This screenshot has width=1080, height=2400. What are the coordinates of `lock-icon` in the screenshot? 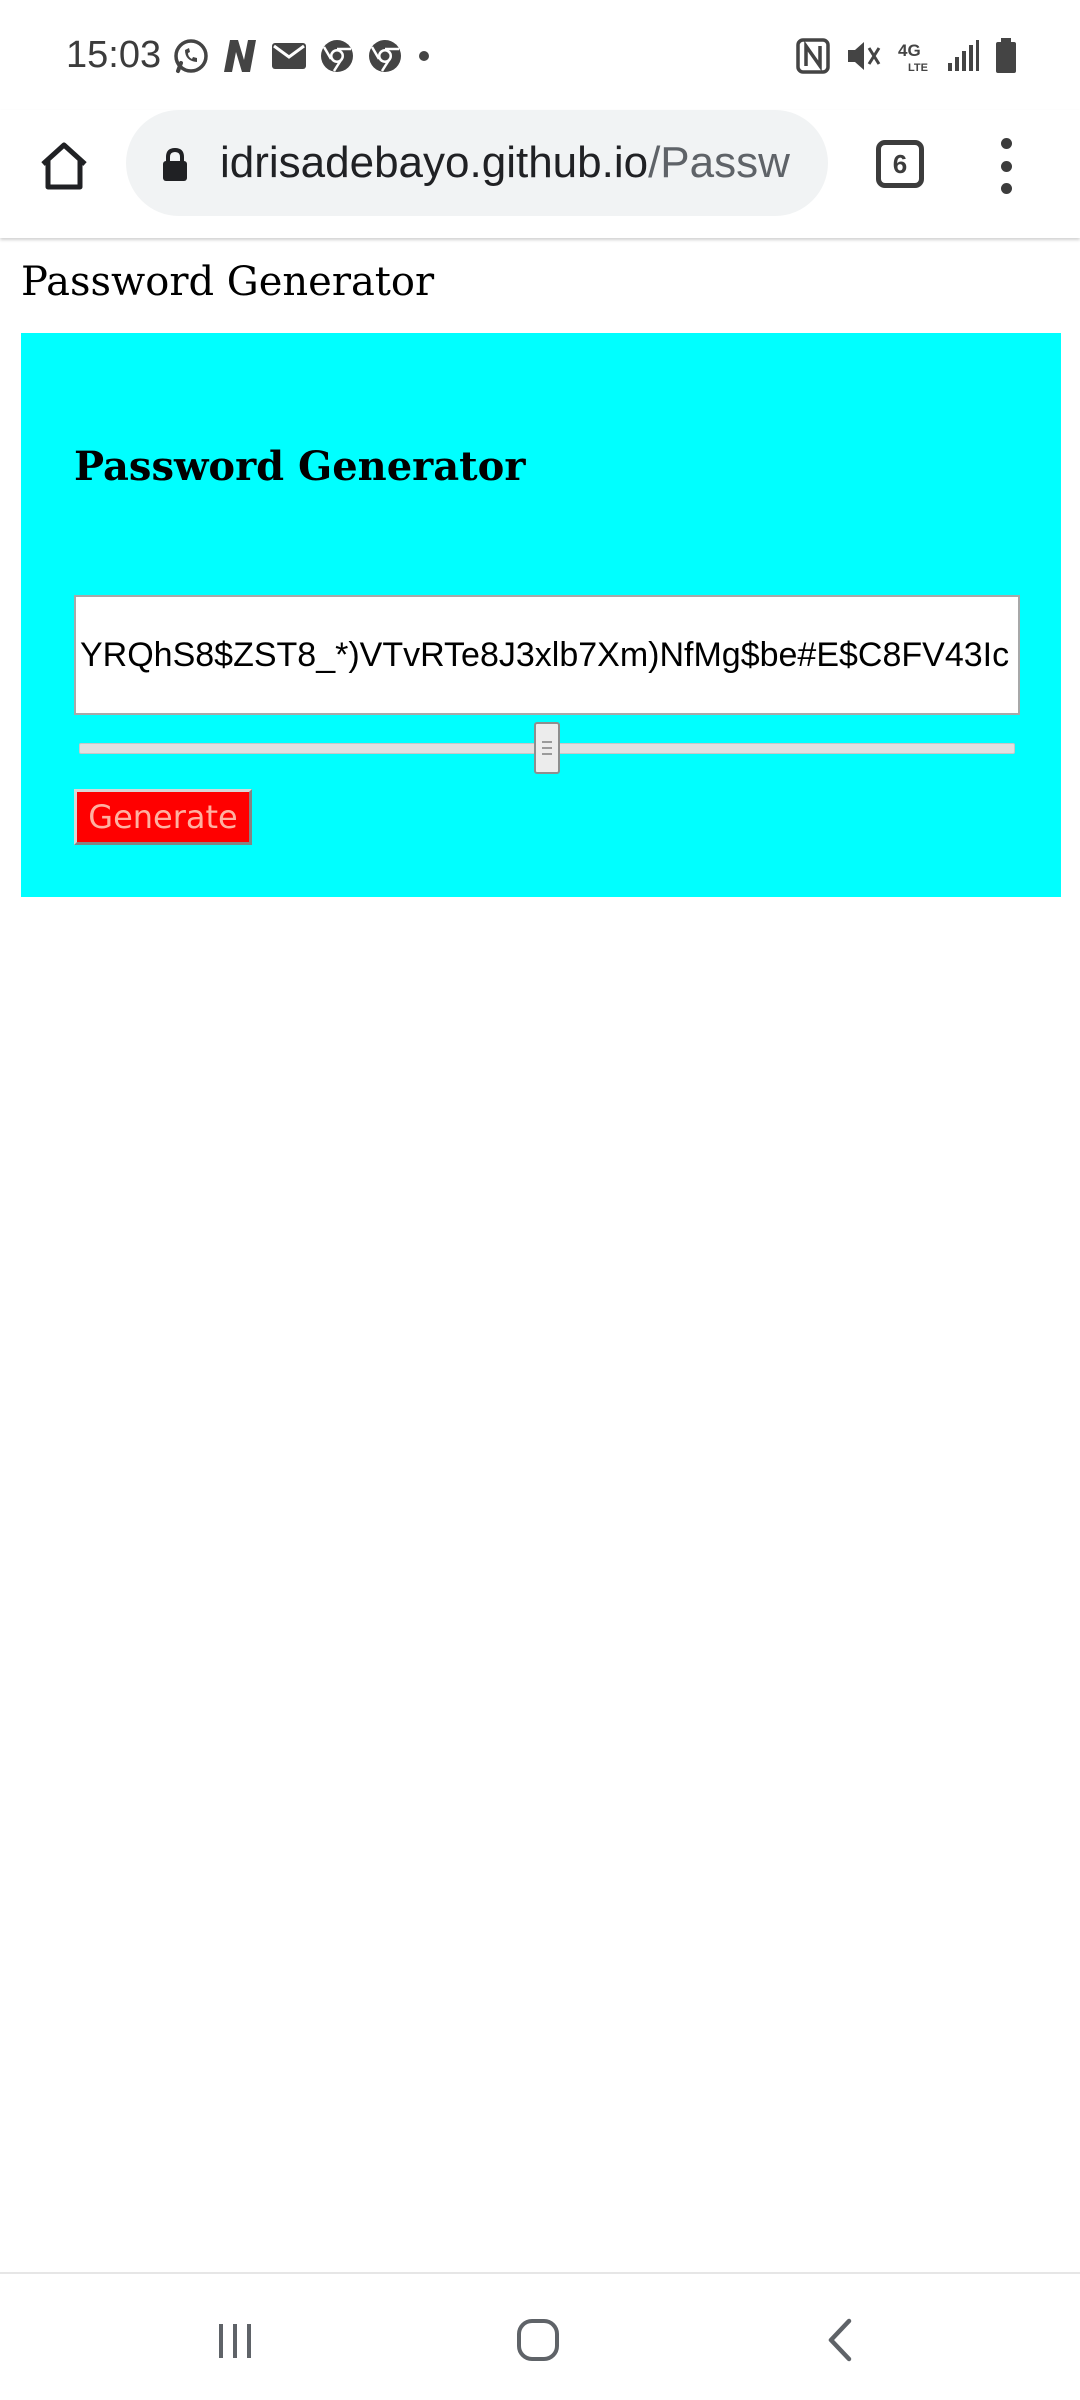 It's located at (175, 164).